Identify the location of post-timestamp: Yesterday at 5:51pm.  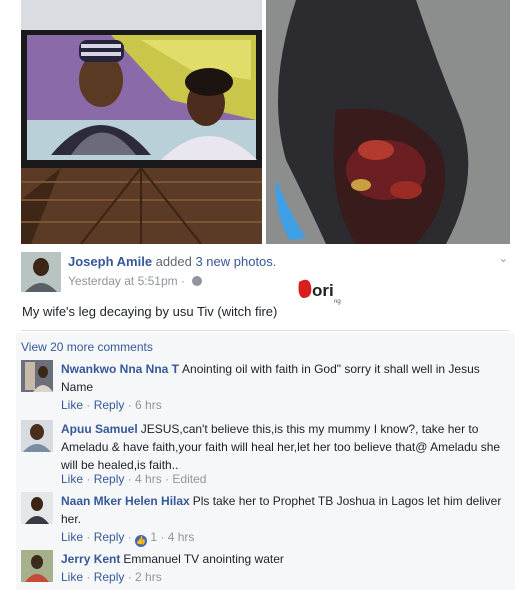
(123, 281).